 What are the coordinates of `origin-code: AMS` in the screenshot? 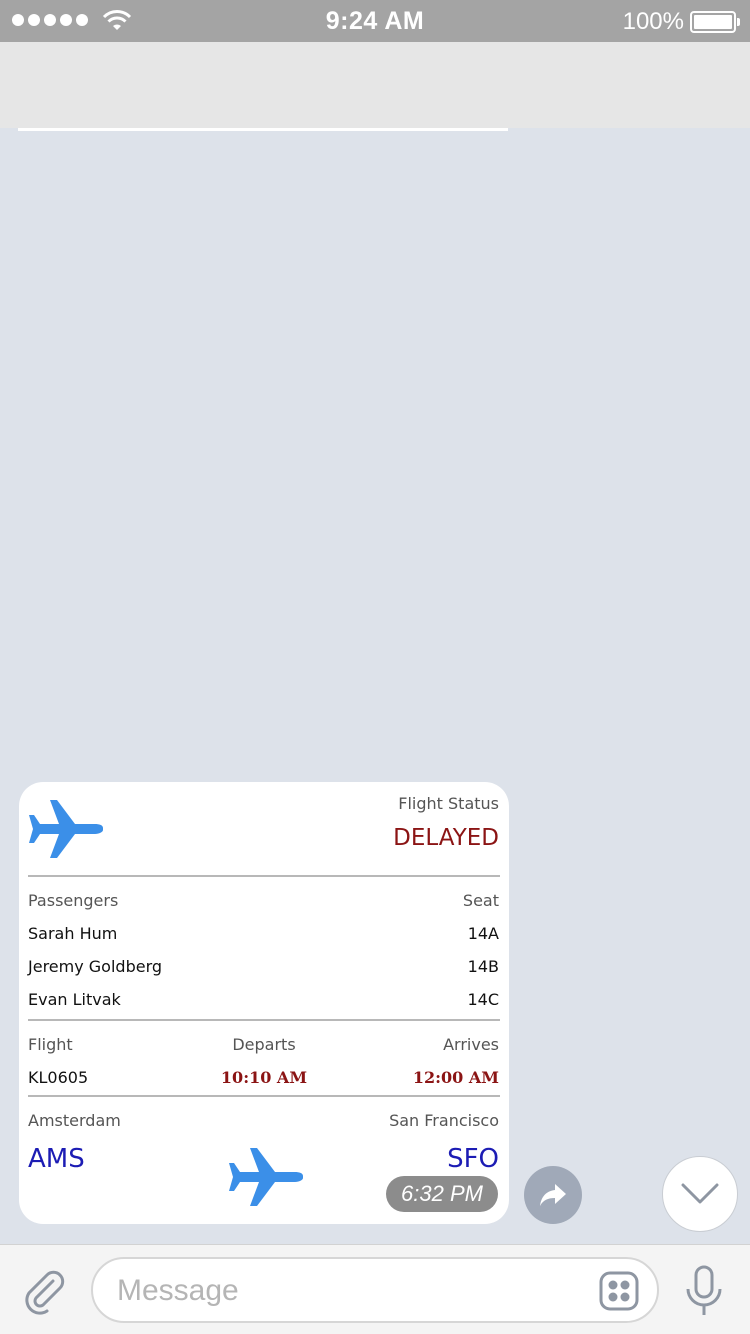 It's located at (56, 1159).